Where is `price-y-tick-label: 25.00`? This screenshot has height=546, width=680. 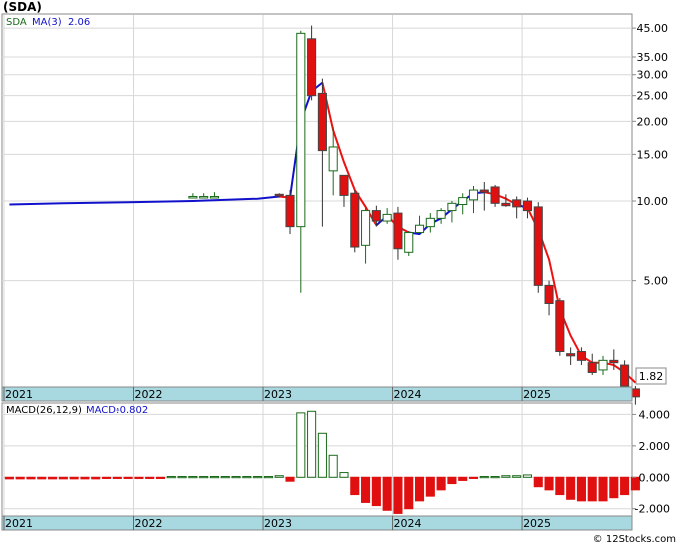 price-y-tick-label: 25.00 is located at coordinates (653, 96).